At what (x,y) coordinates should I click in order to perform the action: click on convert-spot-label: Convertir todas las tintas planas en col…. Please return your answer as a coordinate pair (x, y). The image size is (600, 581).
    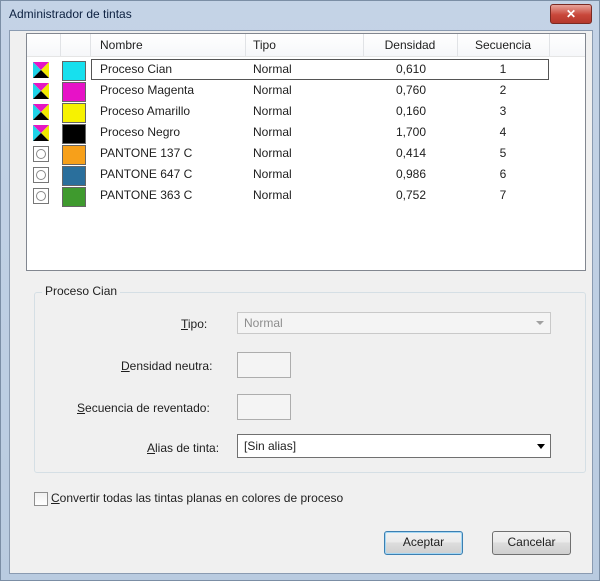
    Looking at the image, I should click on (197, 498).